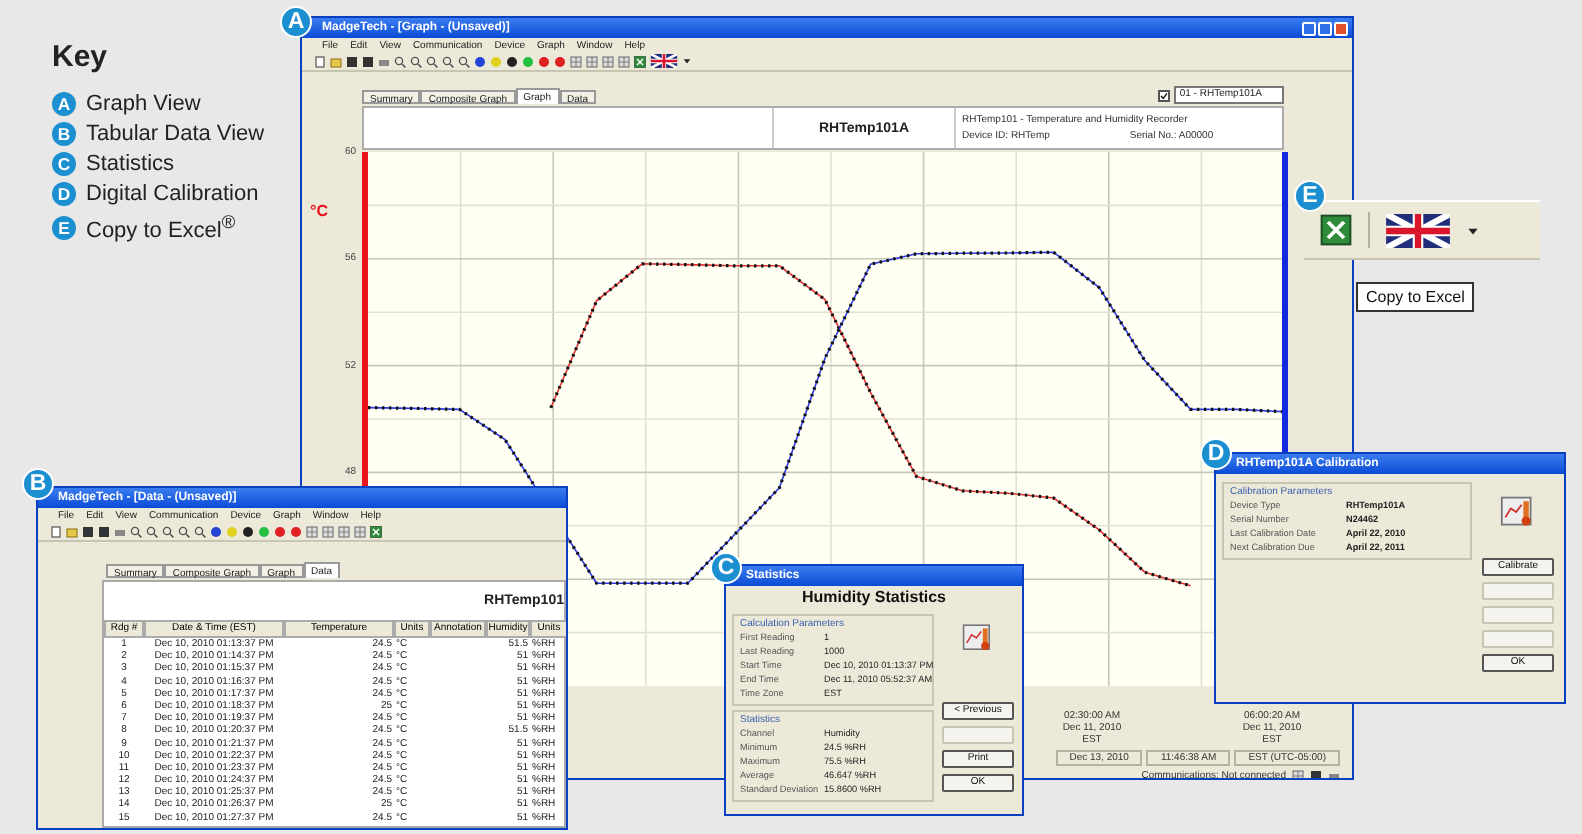 This screenshot has width=1582, height=834. Describe the element at coordinates (1341, 28) in the screenshot. I see `close-button` at that location.